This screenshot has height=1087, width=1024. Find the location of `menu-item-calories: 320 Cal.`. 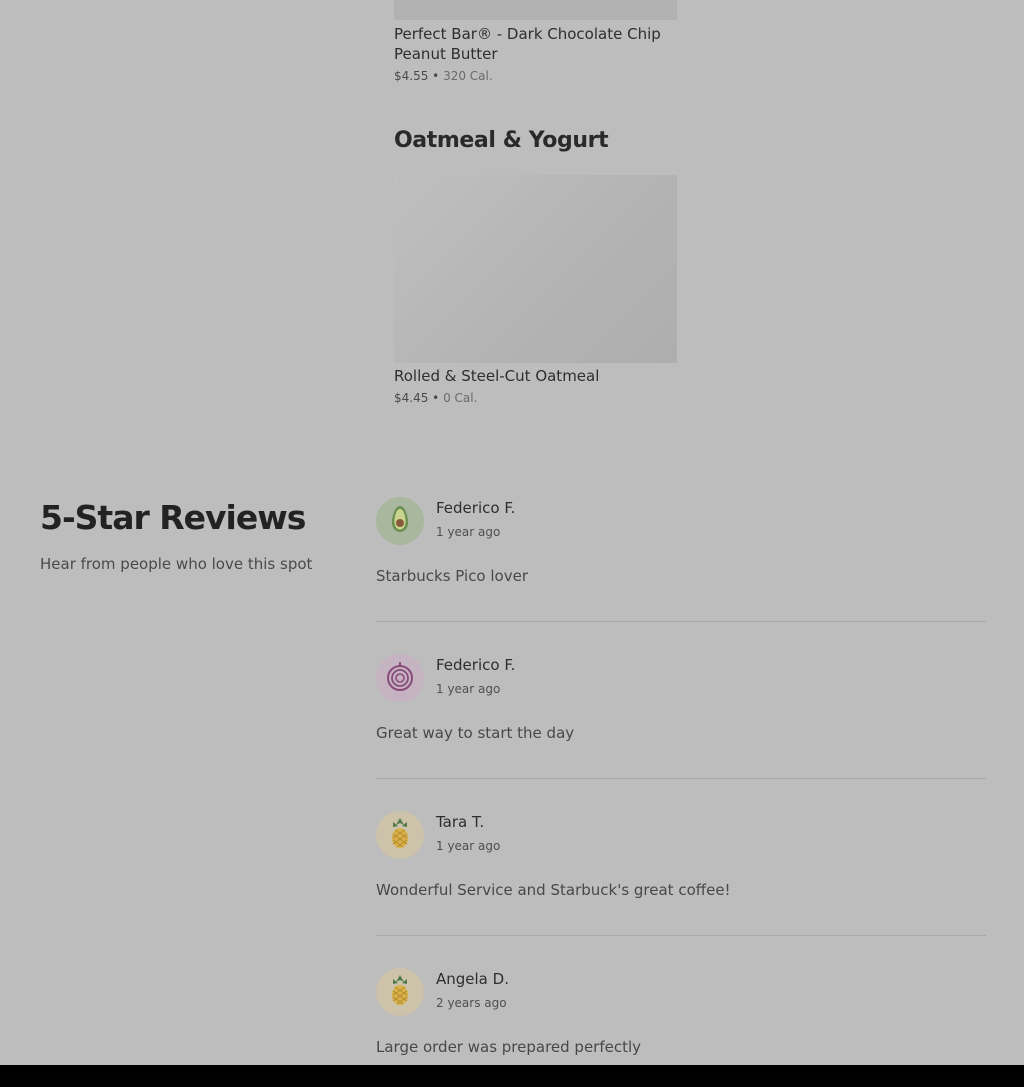

menu-item-calories: 320 Cal. is located at coordinates (468, 76).